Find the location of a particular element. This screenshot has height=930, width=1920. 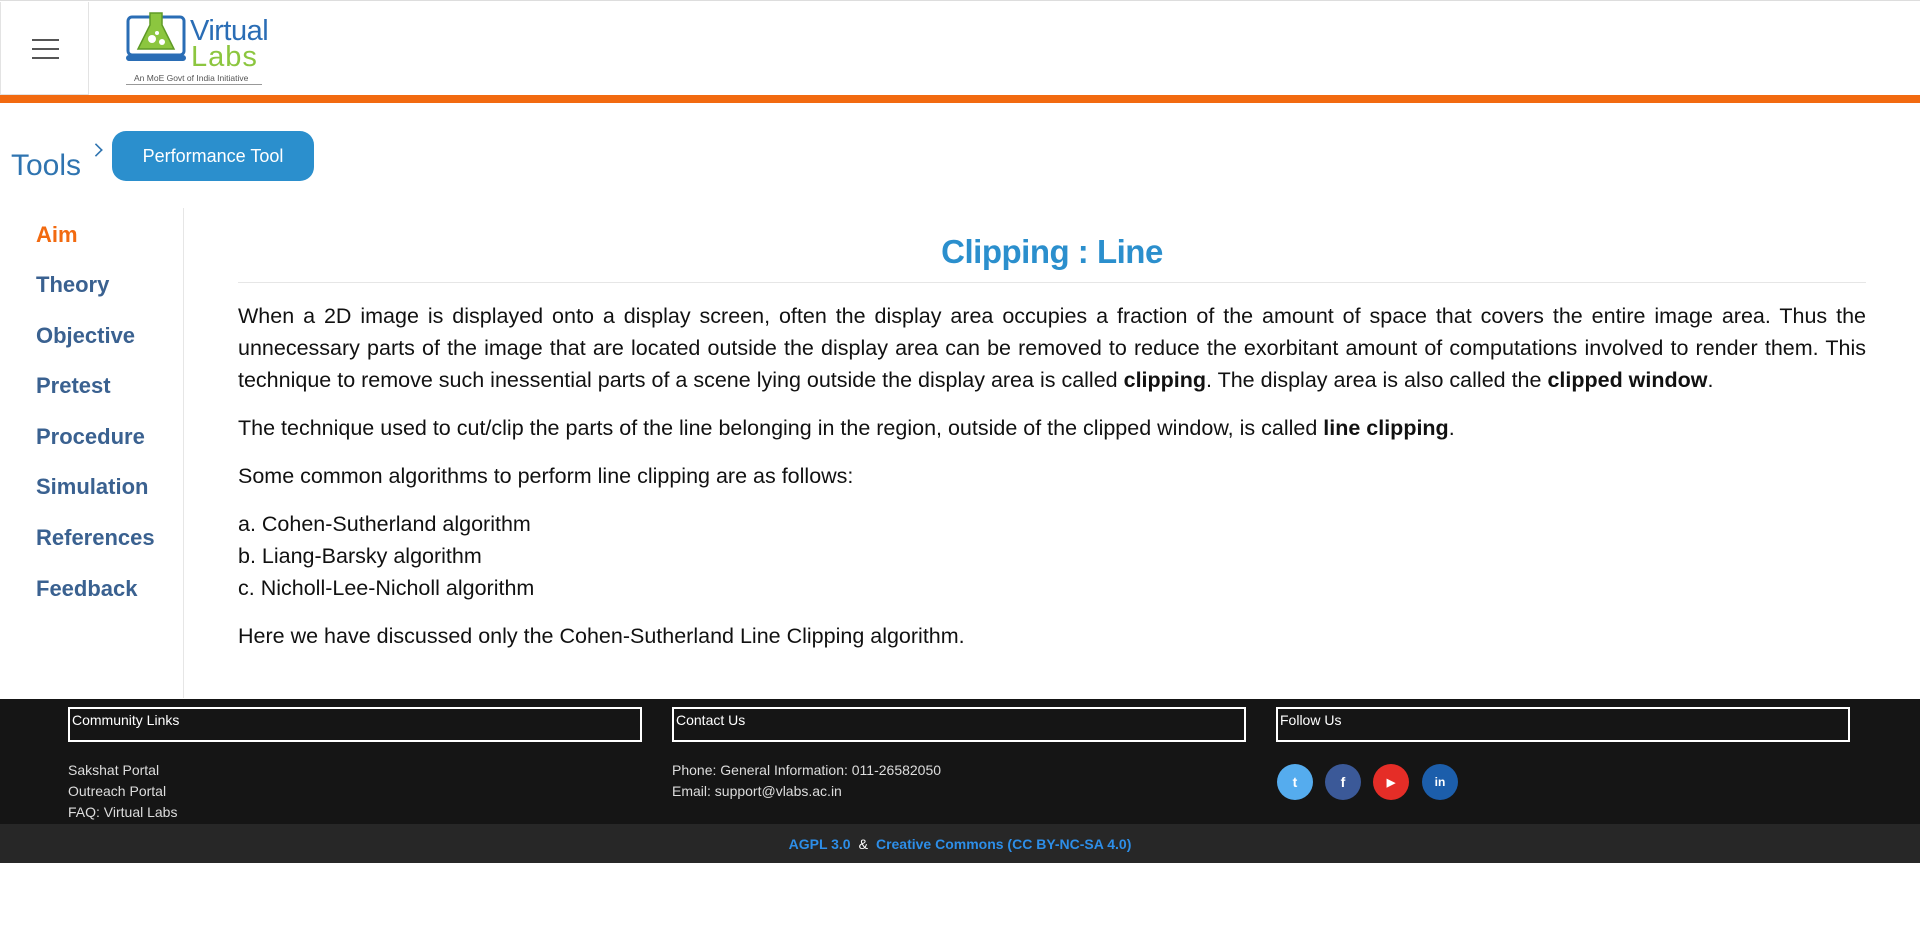

logo-tagline: An MoE Govt of India Initiative is located at coordinates (191, 78).